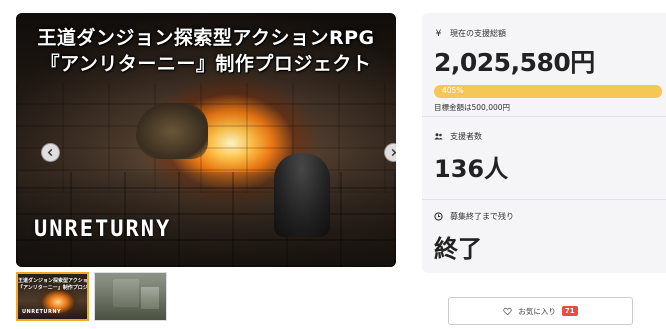 This screenshot has width=666, height=329. What do you see at coordinates (569, 311) in the screenshot?
I see `favorite-count-badge: 71` at bounding box center [569, 311].